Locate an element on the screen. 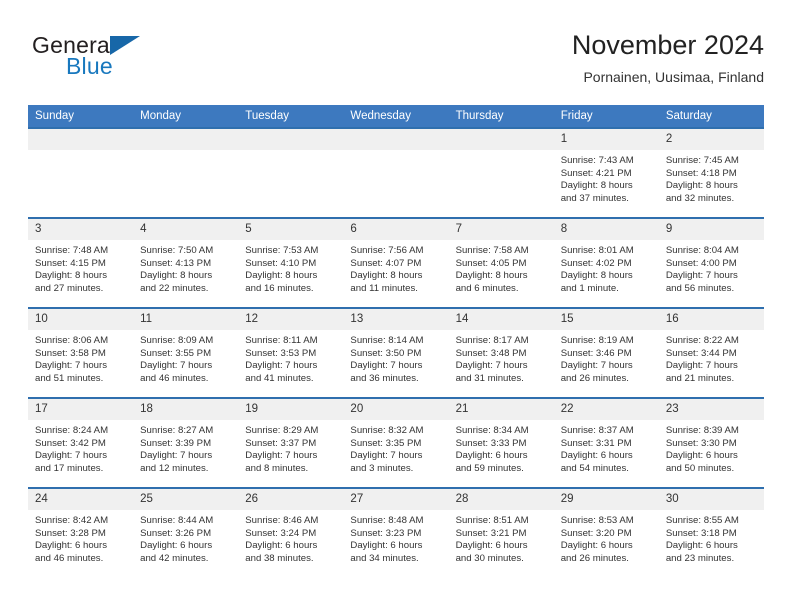  sunset-time: Sunset: 3:39 PM is located at coordinates (176, 443).